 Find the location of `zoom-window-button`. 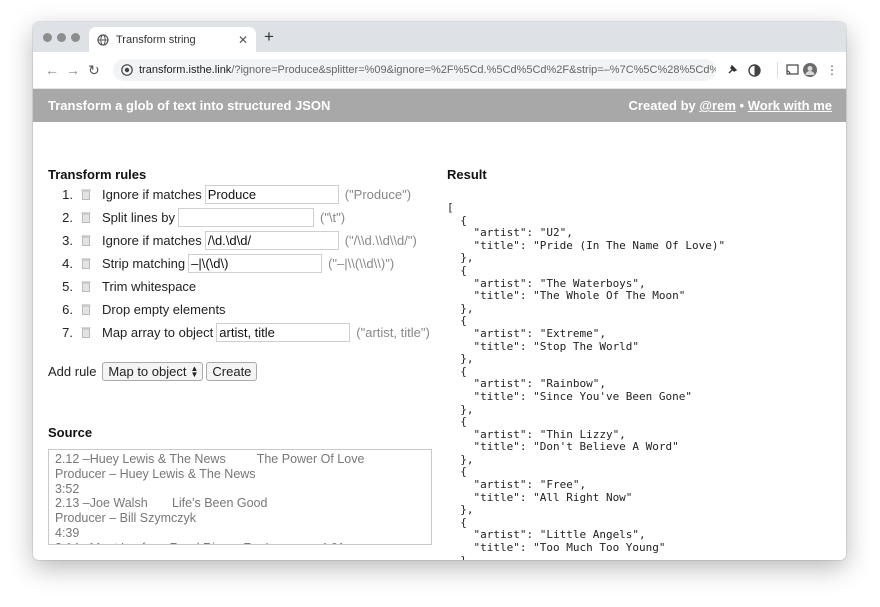

zoom-window-button is located at coordinates (75, 37).